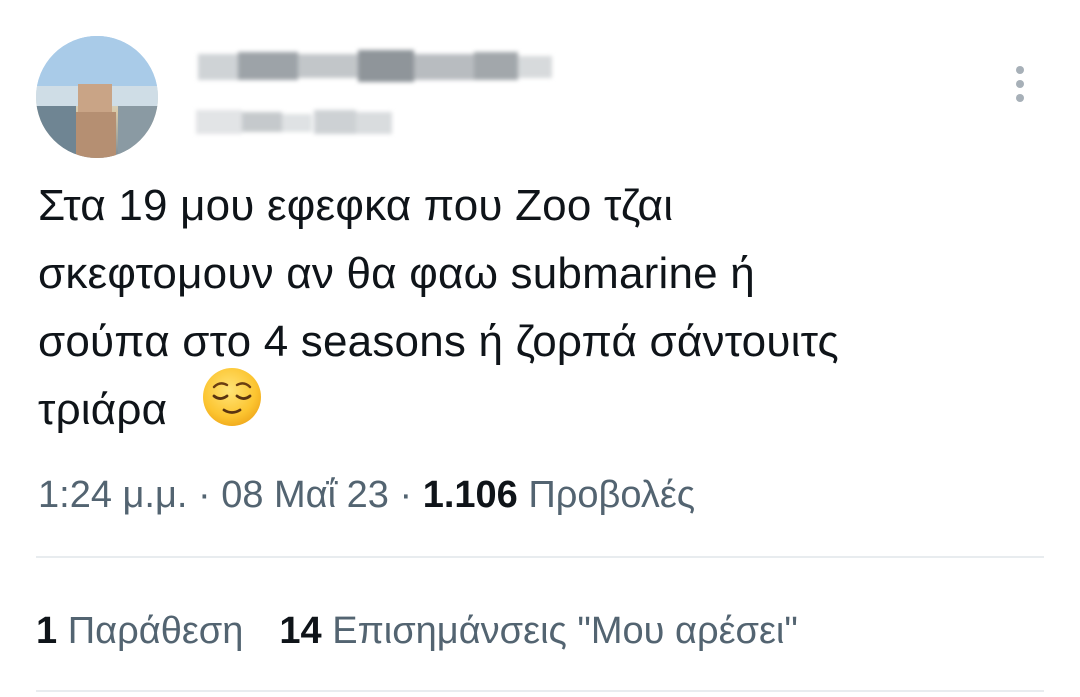 Image resolution: width=1080 pixels, height=697 pixels. Describe the element at coordinates (356, 205) in the screenshot. I see `tweet-text-line: Στα 19 μου εφεφκα που Zoo τζαι` at that location.